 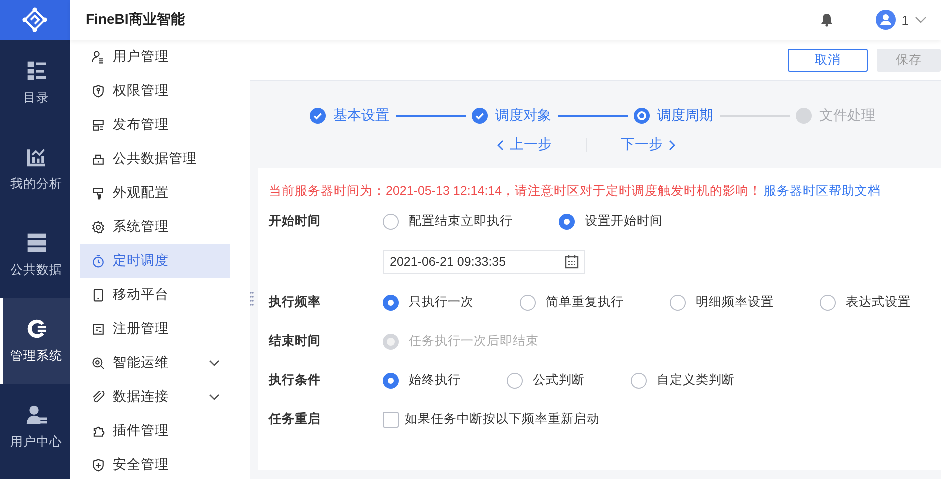 What do you see at coordinates (572, 262) in the screenshot?
I see `calendar-icon` at bounding box center [572, 262].